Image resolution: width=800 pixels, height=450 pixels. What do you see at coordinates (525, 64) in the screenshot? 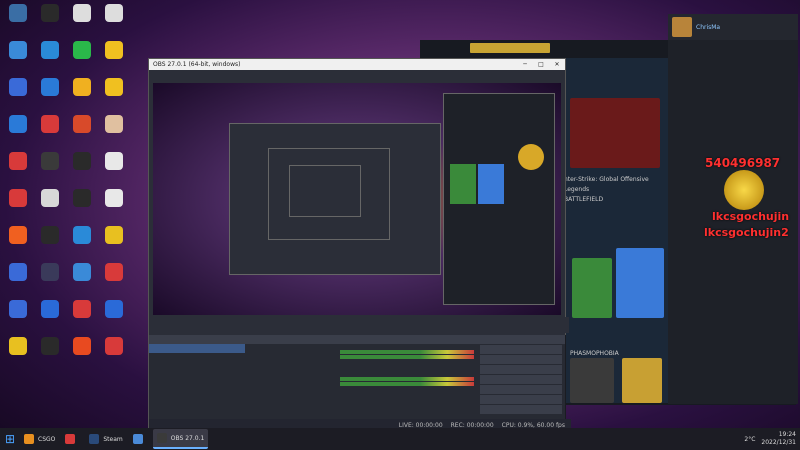
I see `minimize-icon: ─` at bounding box center [525, 64].